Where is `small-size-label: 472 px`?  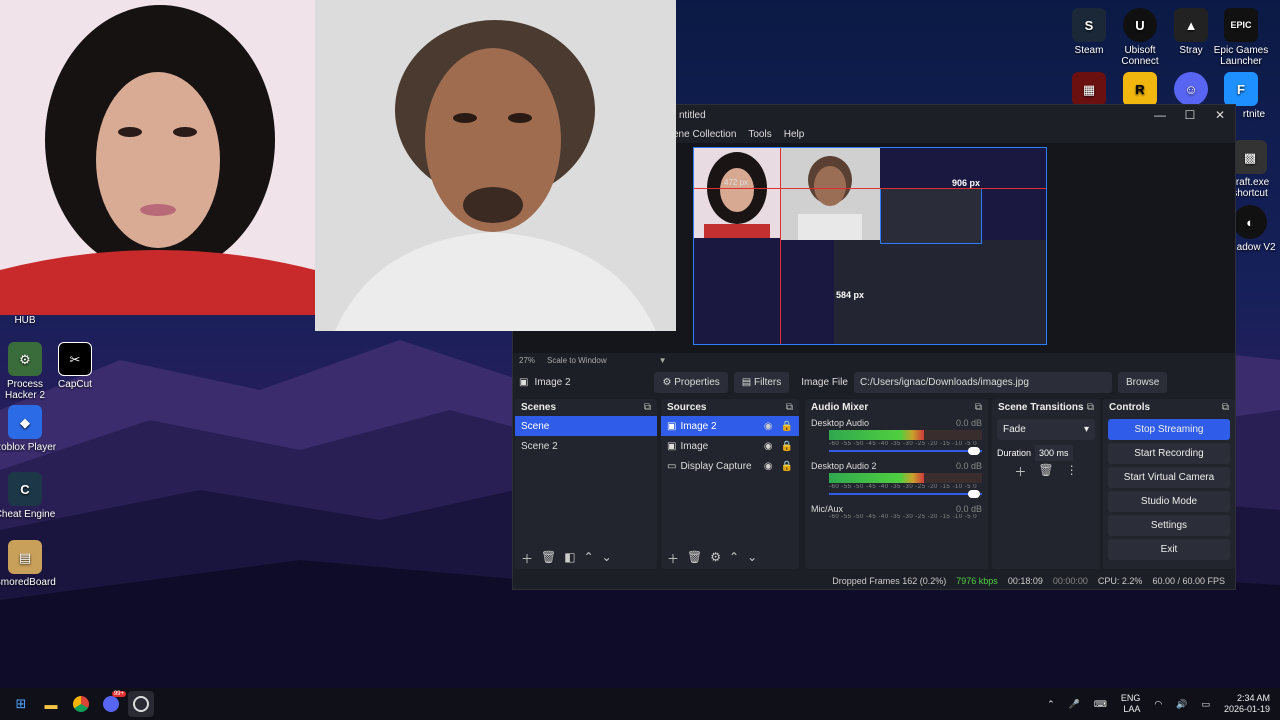
small-size-label: 472 px is located at coordinates (736, 182).